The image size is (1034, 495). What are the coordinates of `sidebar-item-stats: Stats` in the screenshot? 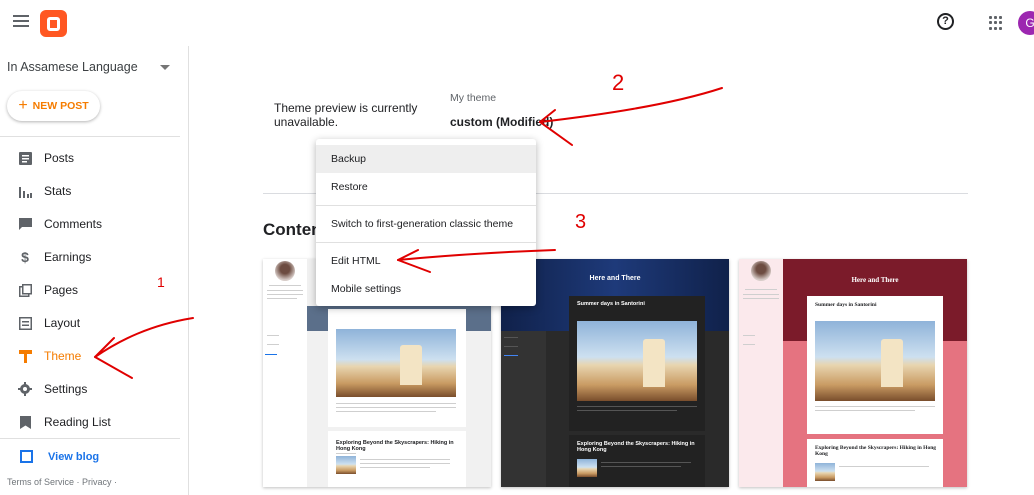 It's located at (44, 191).